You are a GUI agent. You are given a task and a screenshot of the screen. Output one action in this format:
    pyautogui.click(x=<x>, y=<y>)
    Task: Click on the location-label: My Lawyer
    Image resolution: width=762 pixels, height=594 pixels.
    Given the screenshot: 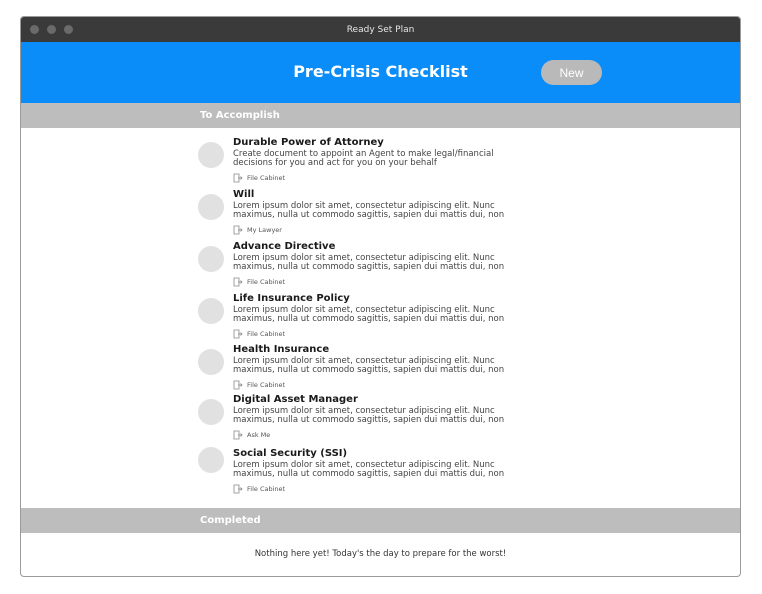 What is the action you would take?
    pyautogui.click(x=264, y=230)
    